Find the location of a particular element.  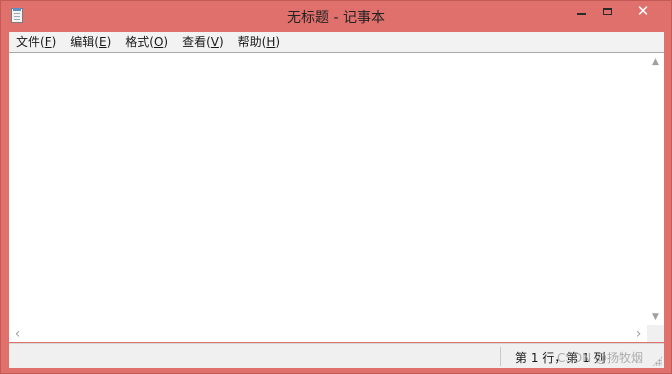

menu-edit: 编辑(E) is located at coordinates (90, 42).